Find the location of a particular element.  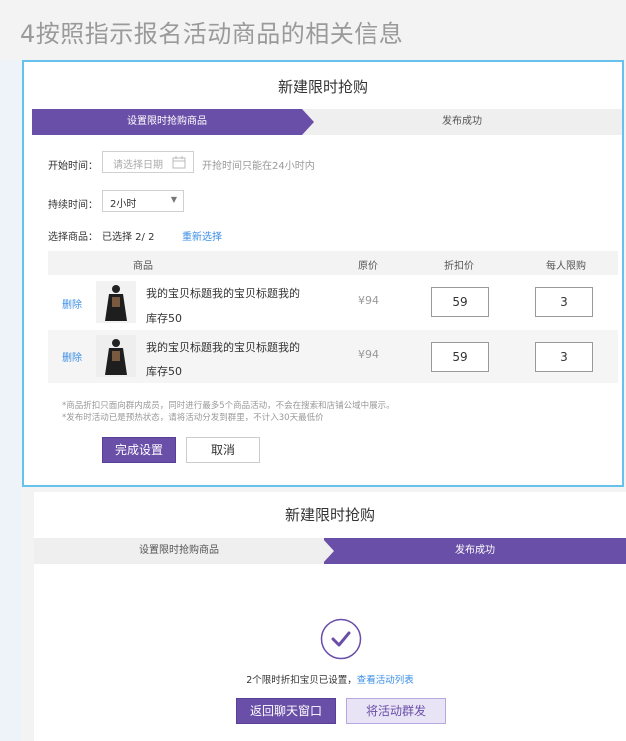

duration-select: 2小时 ▼ is located at coordinates (143, 201).